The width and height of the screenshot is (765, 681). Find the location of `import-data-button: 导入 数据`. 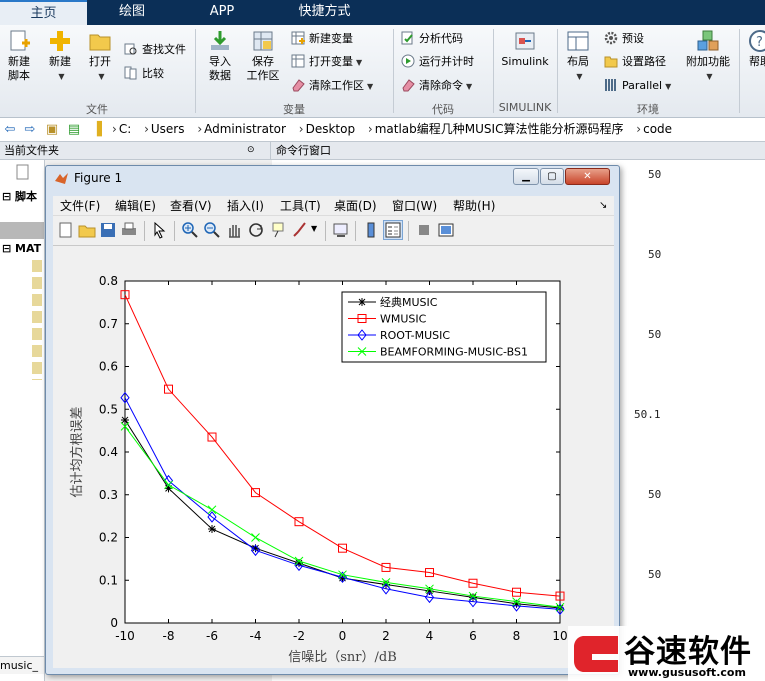

import-data-button: 导入 数据 is located at coordinates (220, 56).